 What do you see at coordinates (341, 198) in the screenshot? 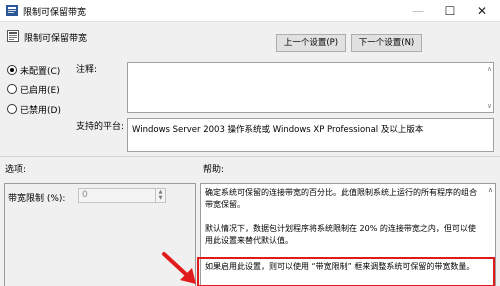
I see `help-paragraph: 确定系统可保留的连接带宽的百分比。此值限制系统上运行的所有程序的组合带宽保留。` at bounding box center [341, 198].